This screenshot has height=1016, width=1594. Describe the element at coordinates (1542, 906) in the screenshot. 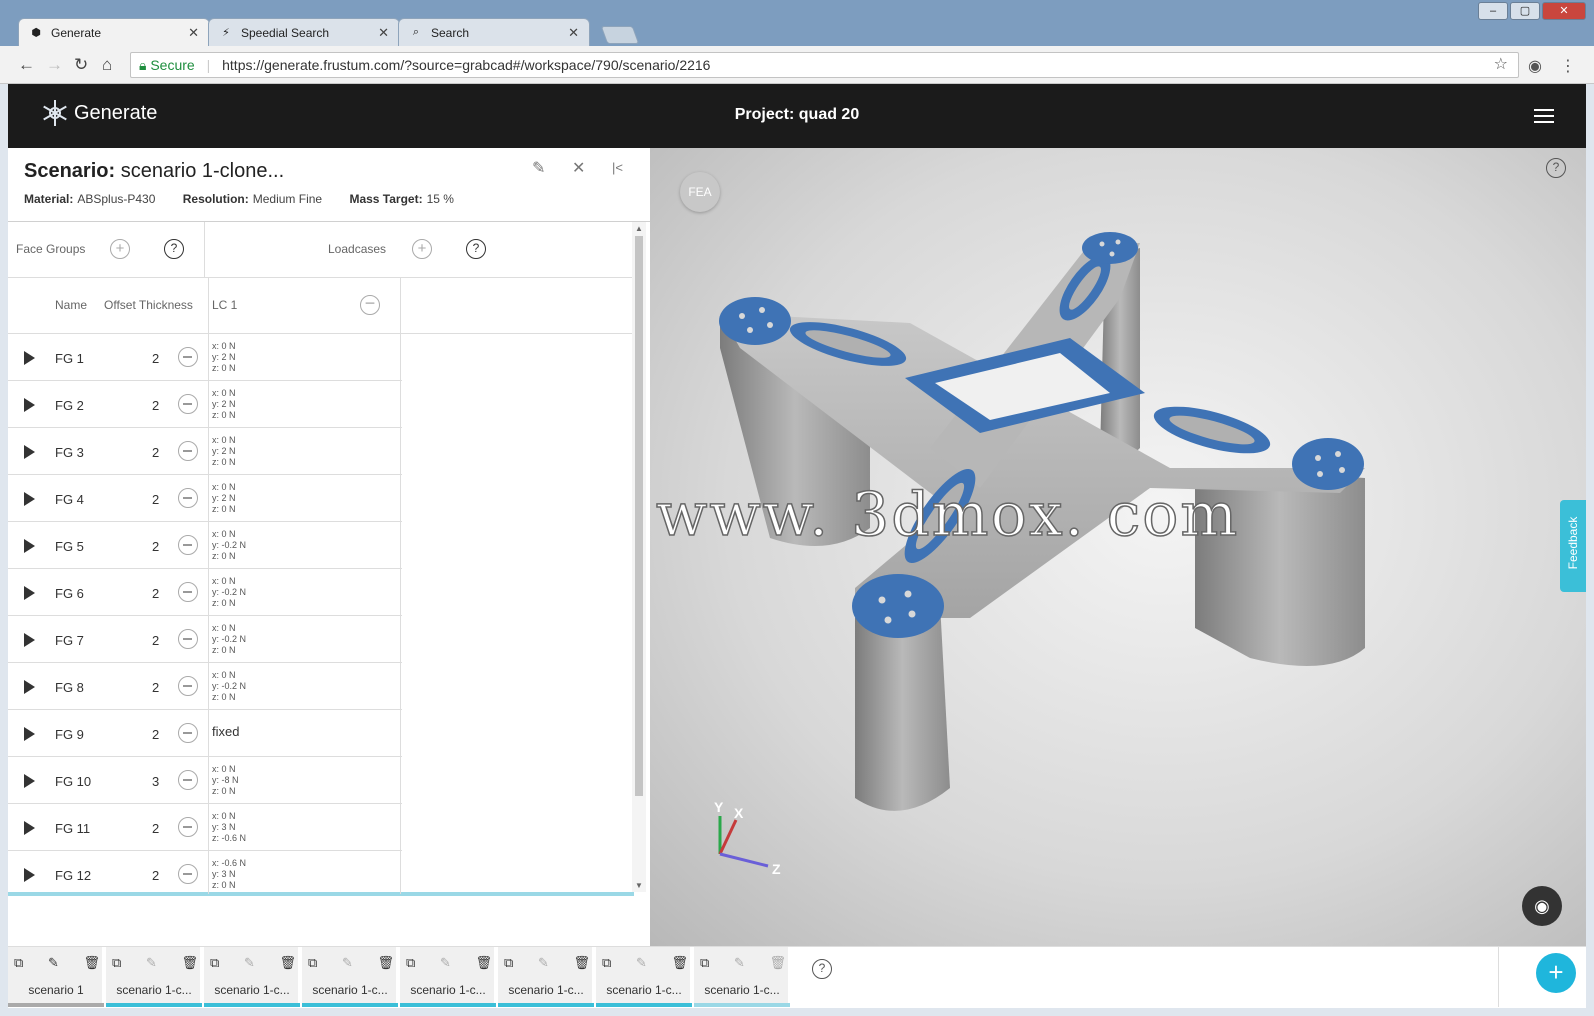

I see `eye-visibility-icon: ◉` at that location.